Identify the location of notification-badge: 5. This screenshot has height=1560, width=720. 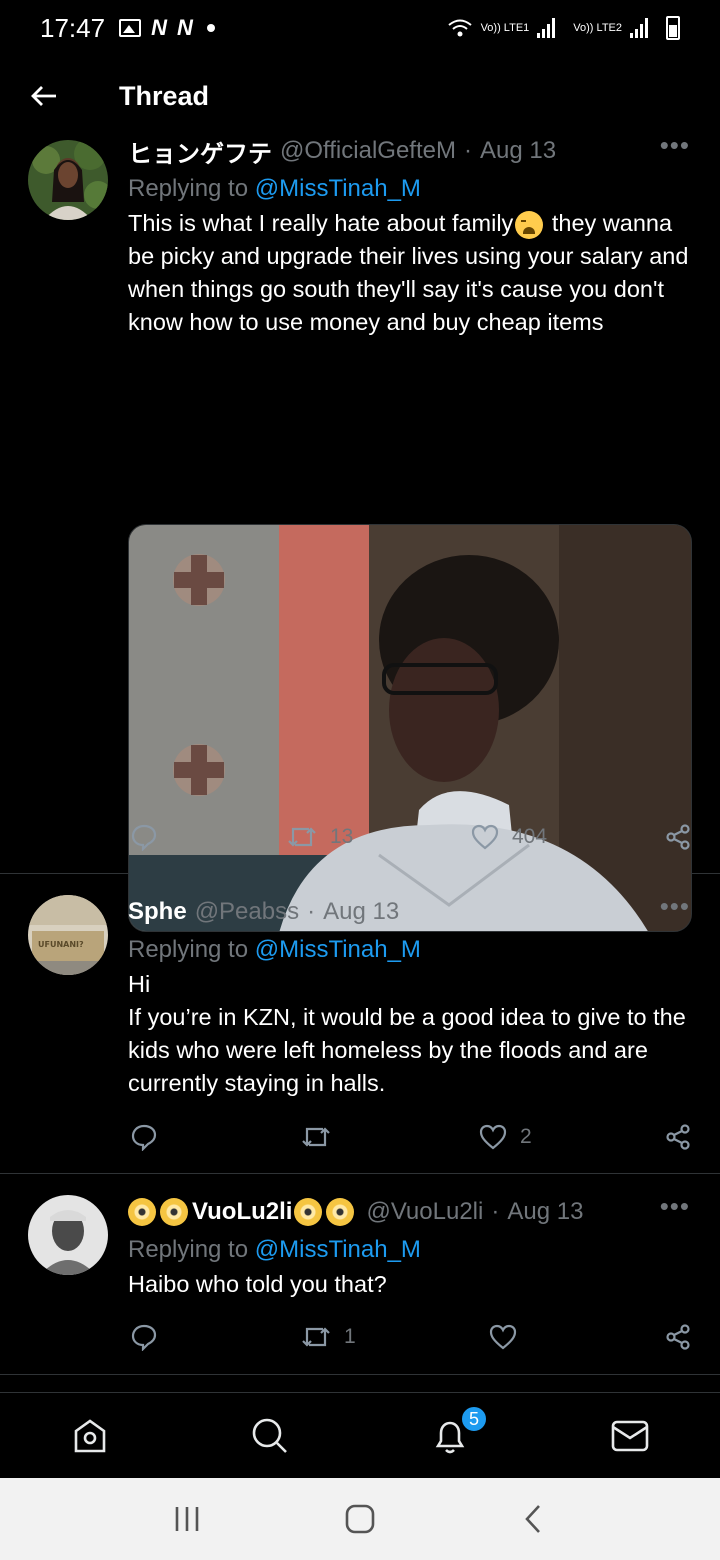
(474, 1419).